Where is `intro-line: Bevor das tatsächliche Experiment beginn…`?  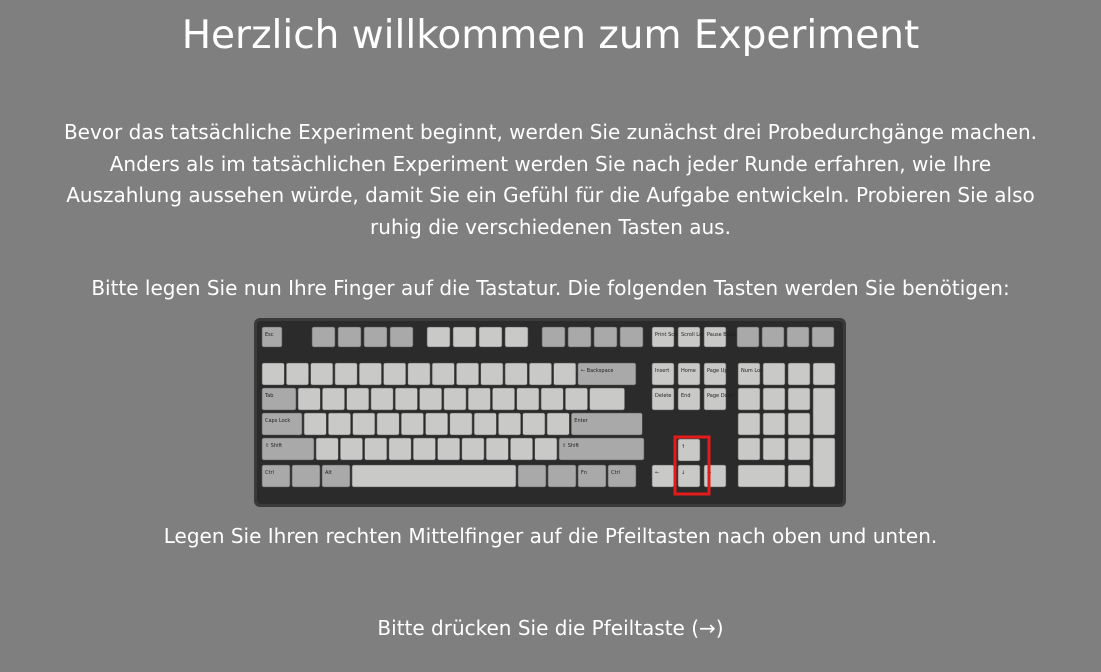
intro-line: Bevor das tatsächliche Experiment beginn… is located at coordinates (550, 132).